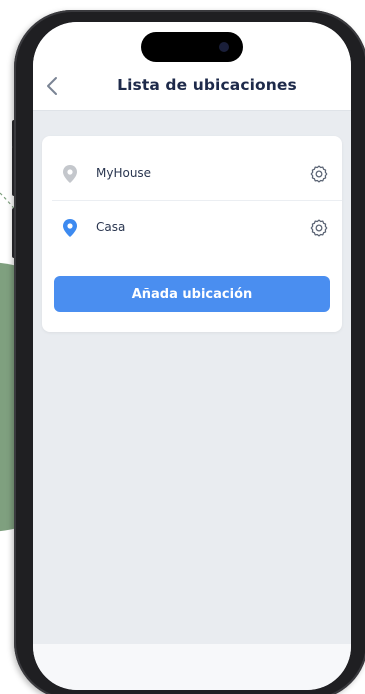 This screenshot has height=694, width=365. I want to click on divider, so click(197, 200).